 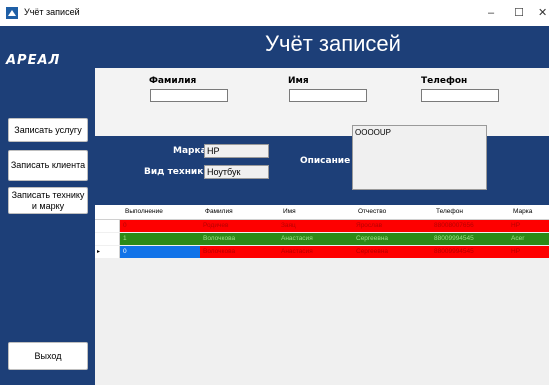 What do you see at coordinates (274, 13) in the screenshot?
I see `window-titlebar: Учёт записей – ☐ ✕` at bounding box center [274, 13].